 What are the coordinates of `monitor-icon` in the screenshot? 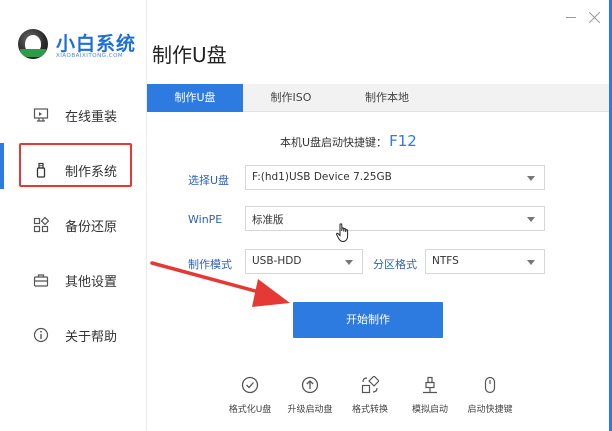 It's located at (41, 115).